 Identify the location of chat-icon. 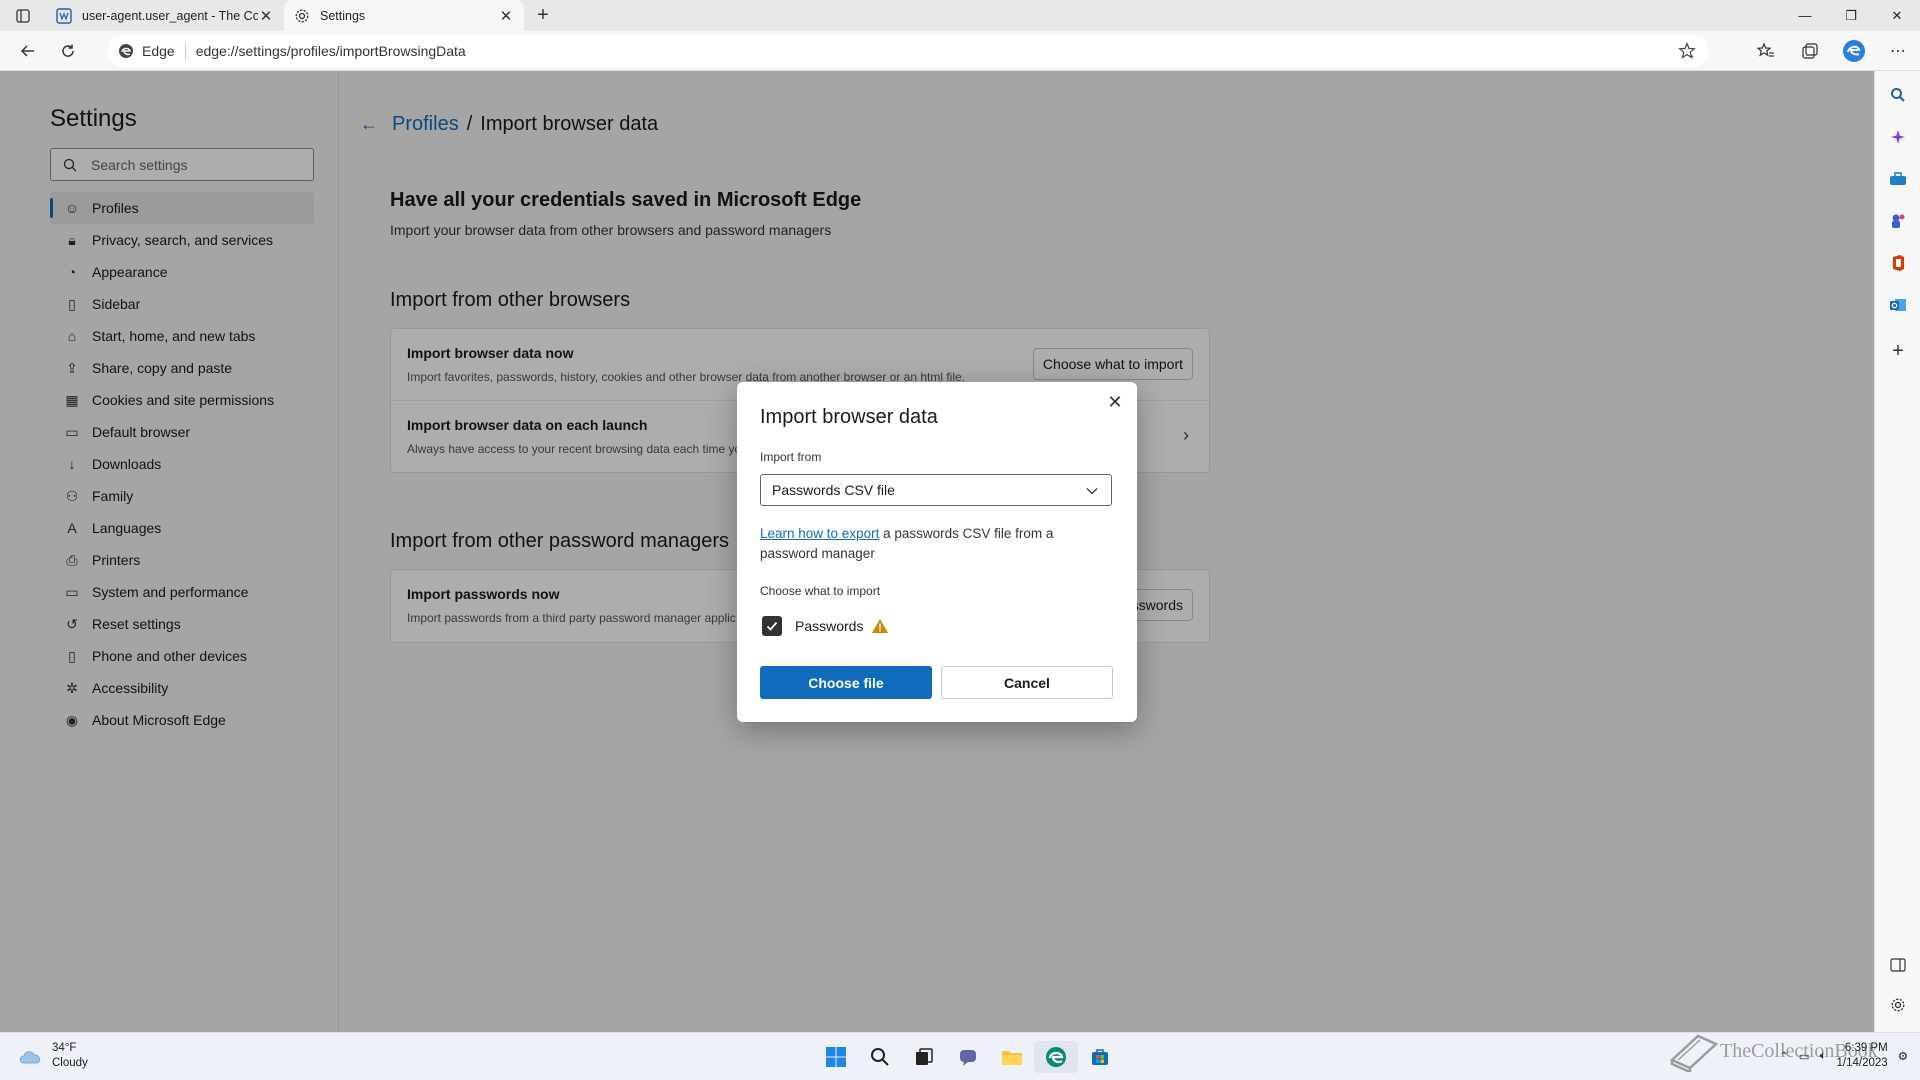
(968, 1058).